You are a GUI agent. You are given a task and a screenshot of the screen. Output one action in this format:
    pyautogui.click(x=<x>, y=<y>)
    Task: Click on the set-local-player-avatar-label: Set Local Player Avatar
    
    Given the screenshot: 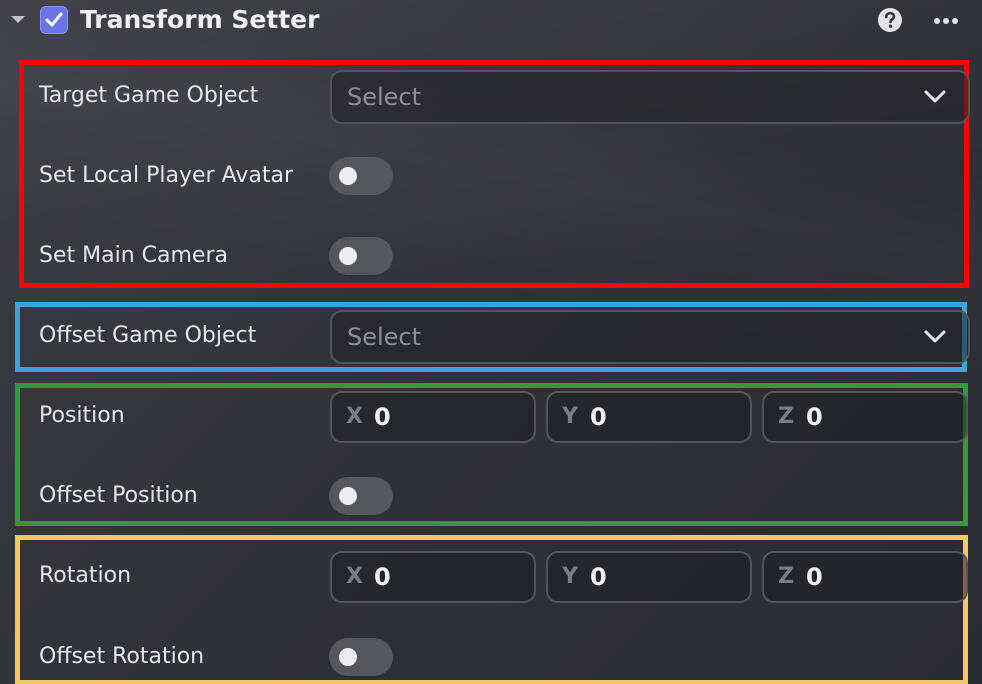 What is the action you would take?
    pyautogui.click(x=166, y=175)
    